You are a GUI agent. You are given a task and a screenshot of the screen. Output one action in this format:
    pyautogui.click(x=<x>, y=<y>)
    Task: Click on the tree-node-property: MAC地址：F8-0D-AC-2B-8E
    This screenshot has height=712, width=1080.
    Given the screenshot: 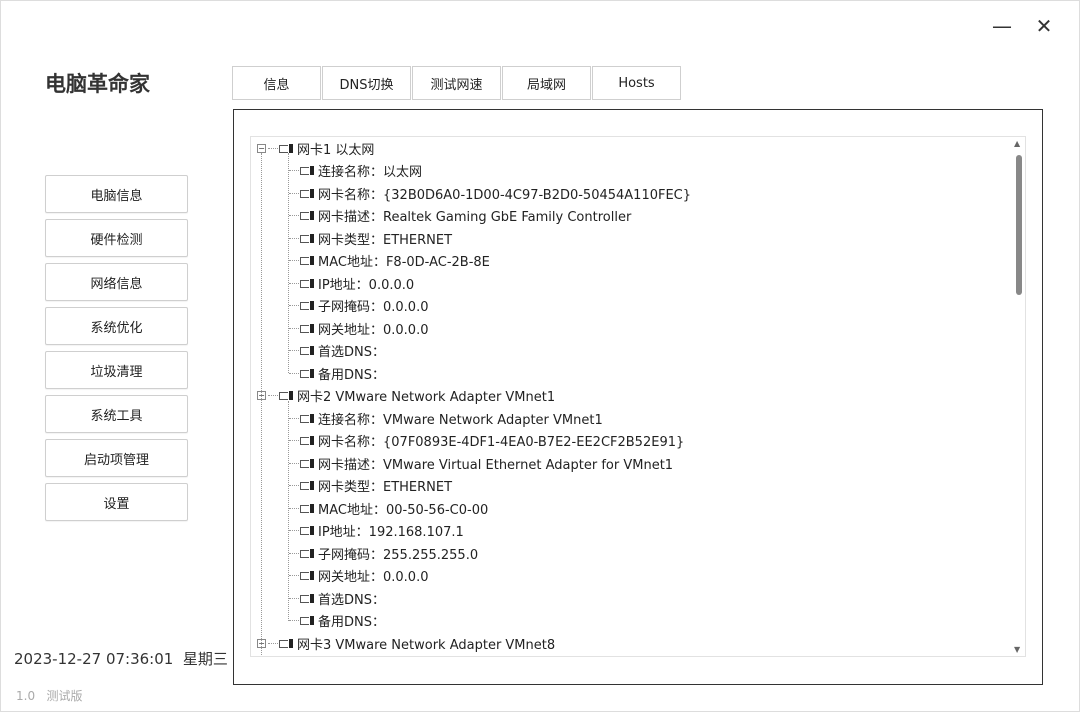 What is the action you would take?
    pyautogui.click(x=389, y=261)
    